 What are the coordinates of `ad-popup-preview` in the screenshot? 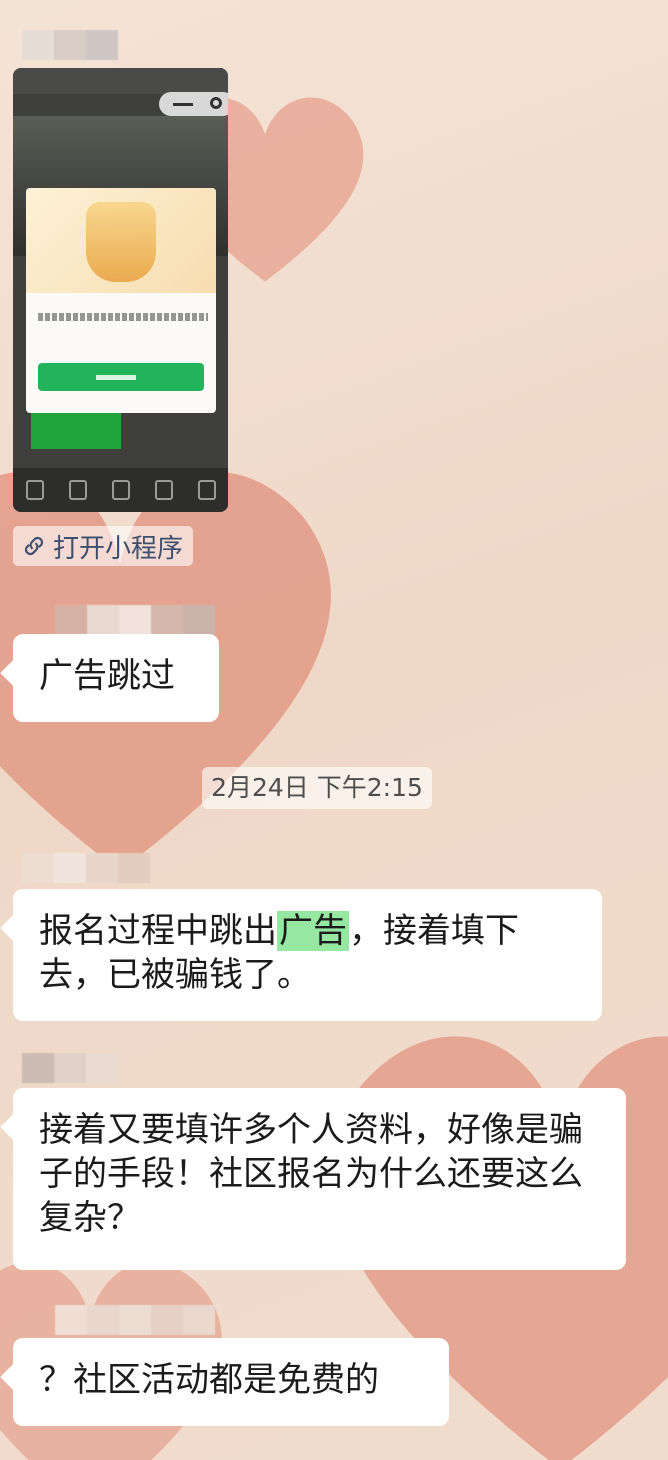 It's located at (121, 300).